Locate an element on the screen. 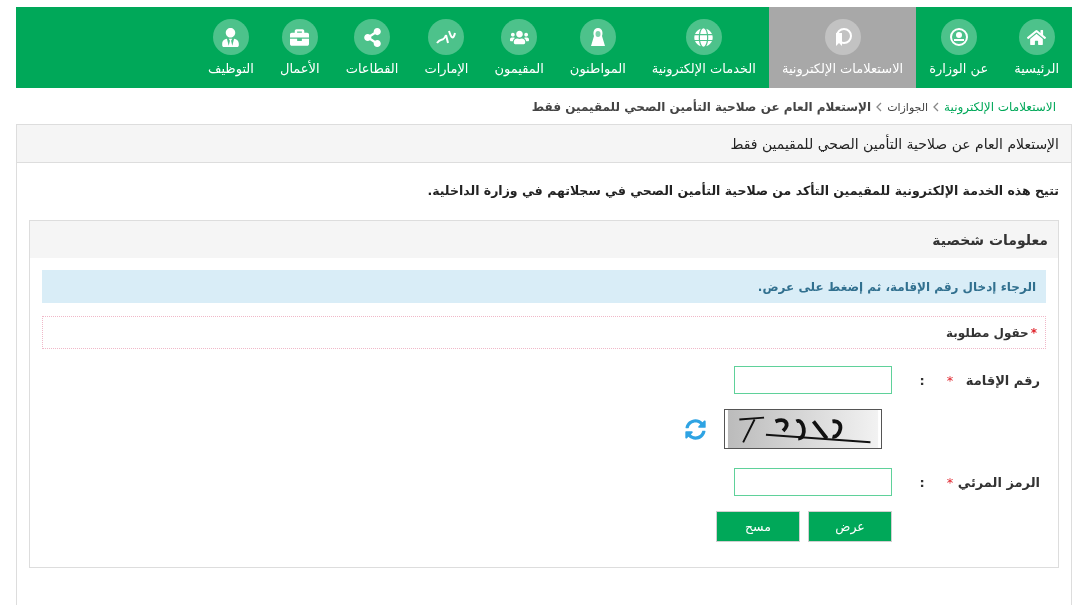  nav-item: الإمارات is located at coordinates (446, 47).